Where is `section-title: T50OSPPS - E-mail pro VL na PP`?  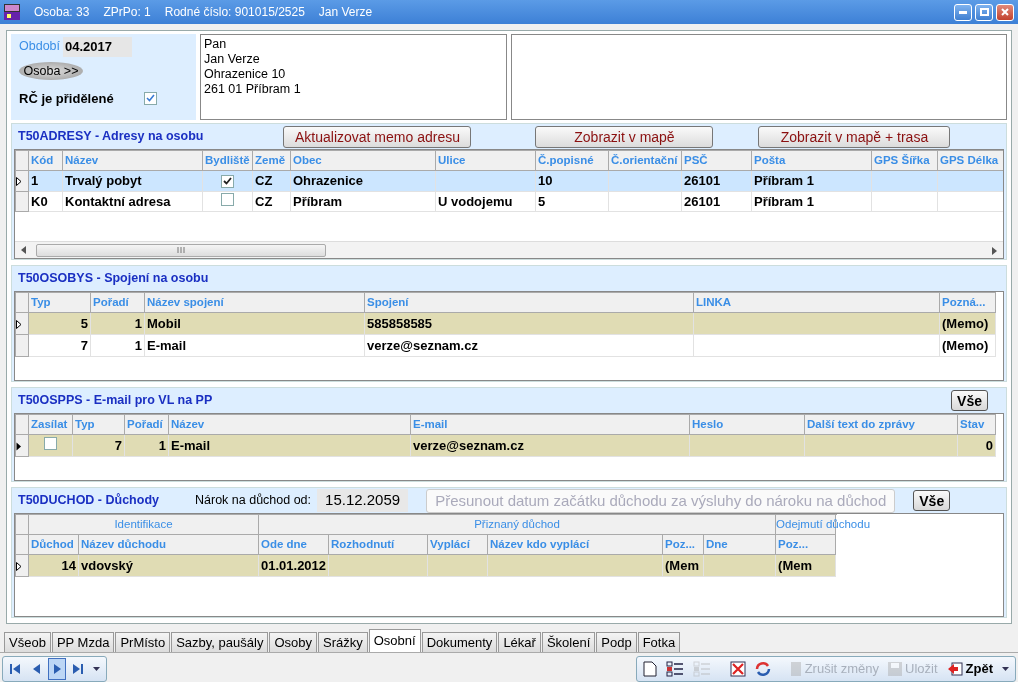 section-title: T50OSPPS - E-mail pro VL na PP is located at coordinates (115, 401).